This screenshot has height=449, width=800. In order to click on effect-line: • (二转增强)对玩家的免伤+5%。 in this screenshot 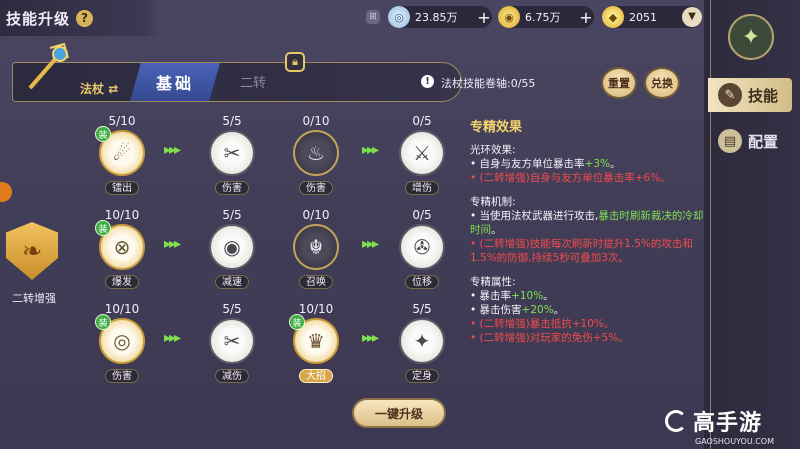, I will do `click(549, 338)`.